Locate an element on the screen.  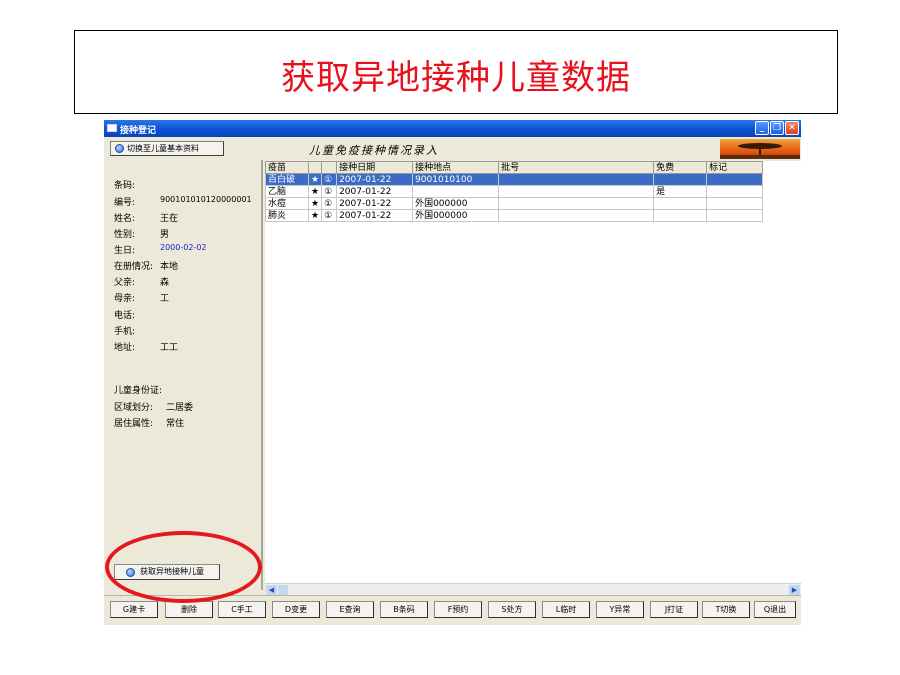
column-header: 疫苗 is located at coordinates (287, 167).